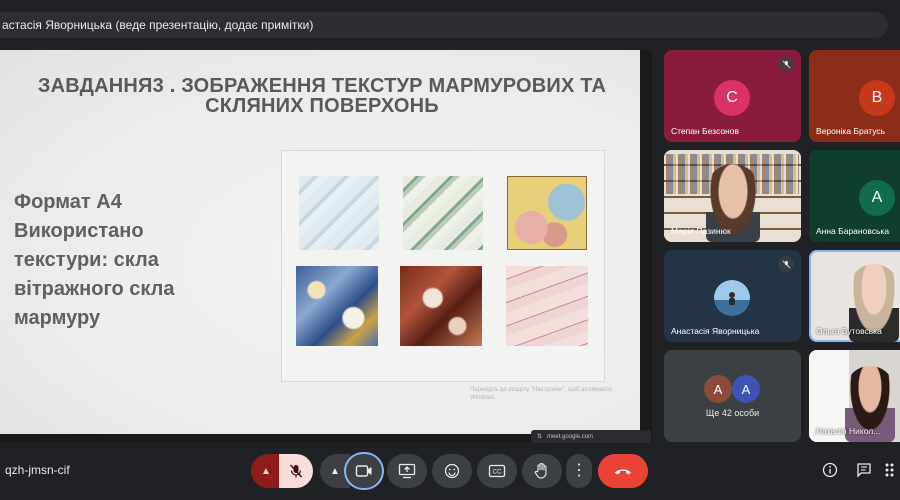 This screenshot has width=900, height=500. I want to click on screen-share-indicator: ⇅ meet.google.com, so click(591, 436).